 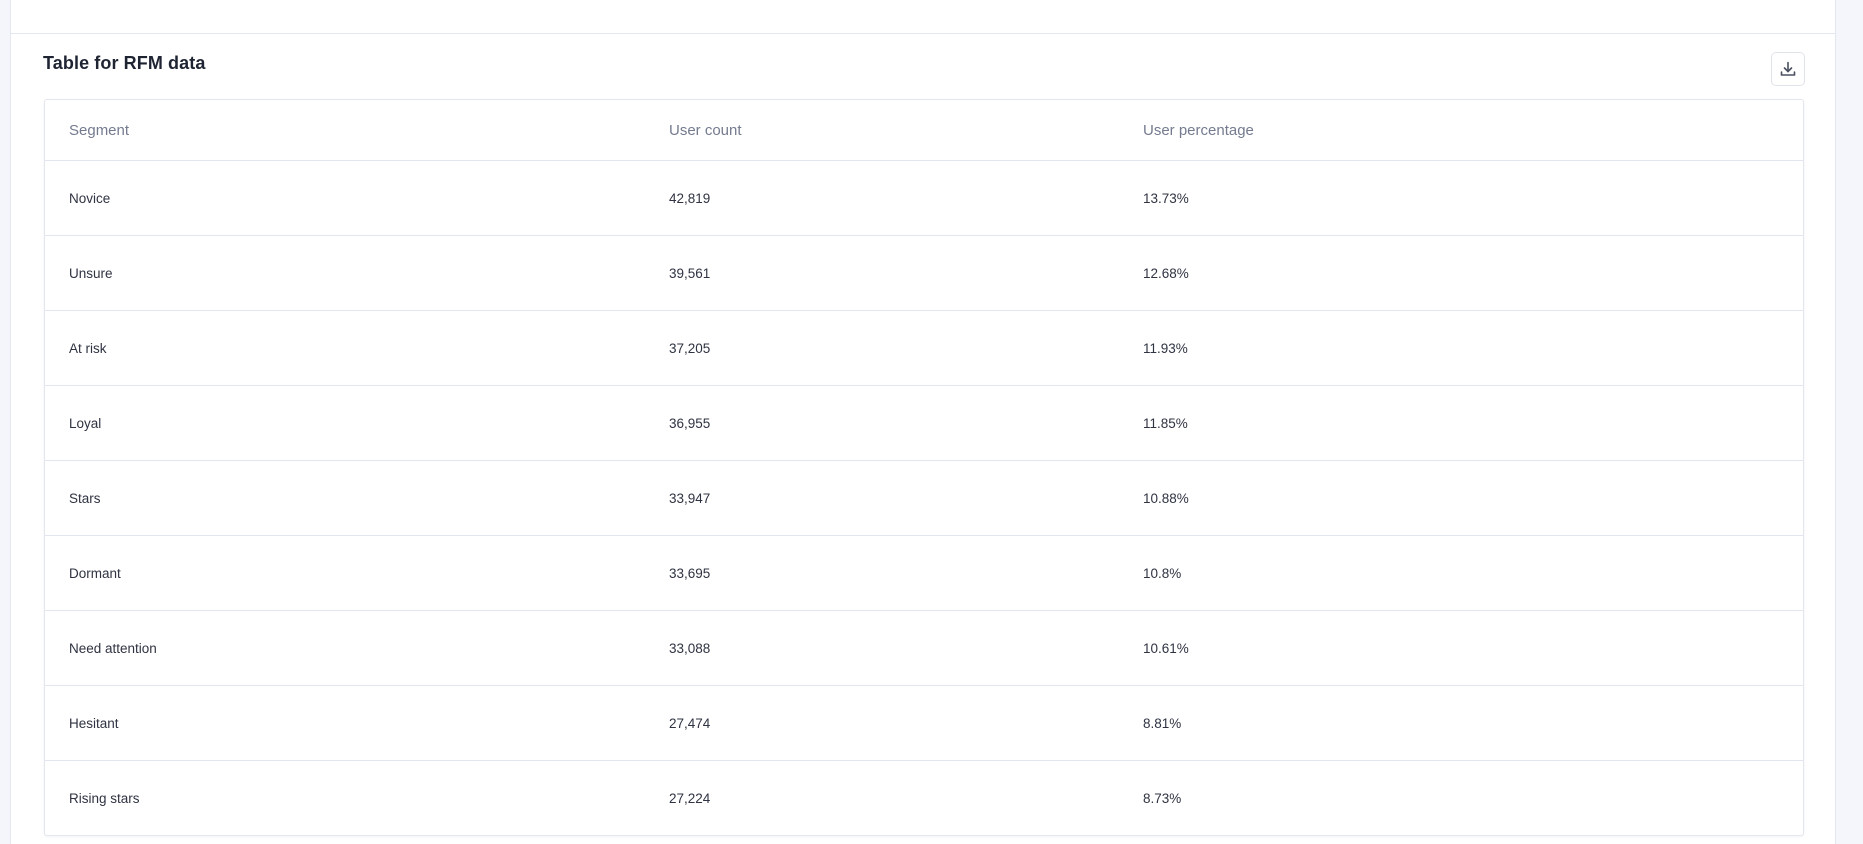 I want to click on segment-cell: Rising stars, so click(x=104, y=798).